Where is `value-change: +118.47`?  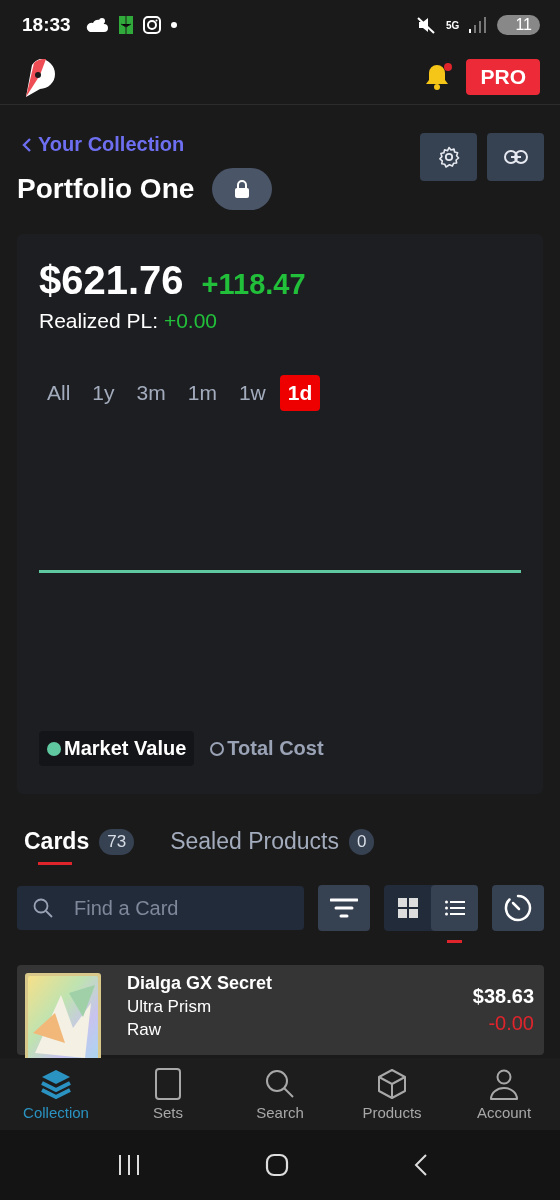
value-change: +118.47 is located at coordinates (253, 284).